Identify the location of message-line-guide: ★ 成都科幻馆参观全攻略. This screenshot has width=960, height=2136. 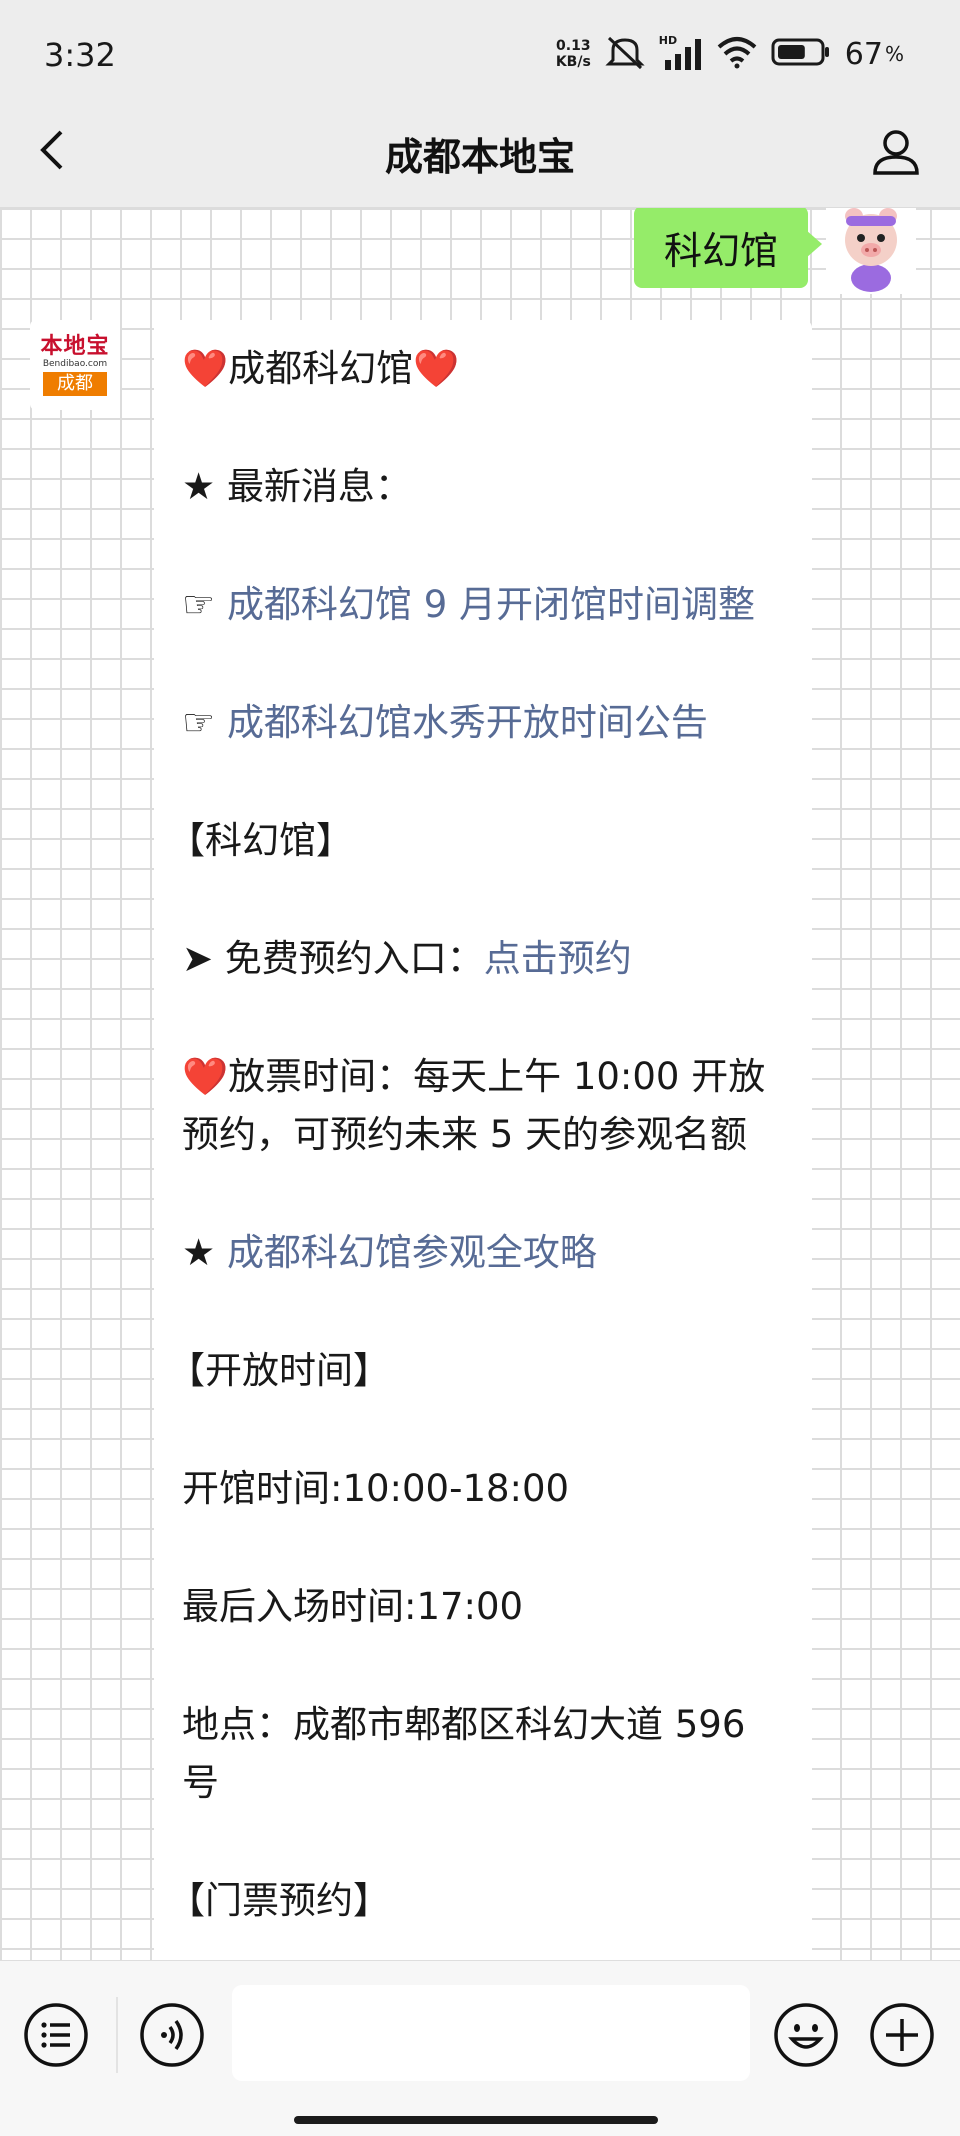
(482, 1253).